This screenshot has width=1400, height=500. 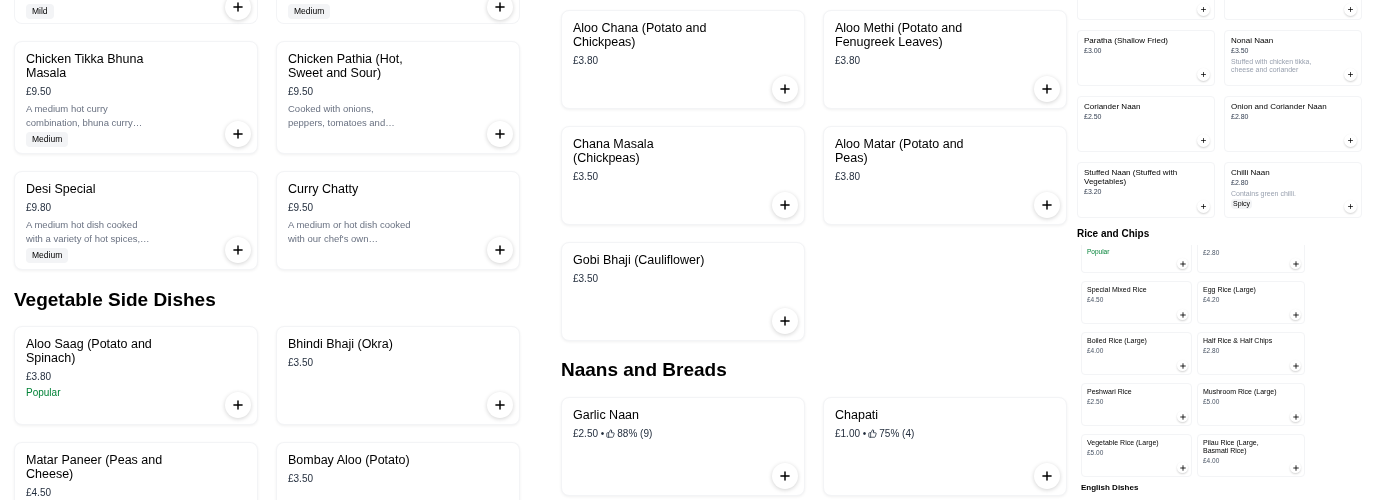 I want to click on item-name: Garlic Naan, so click(x=606, y=414).